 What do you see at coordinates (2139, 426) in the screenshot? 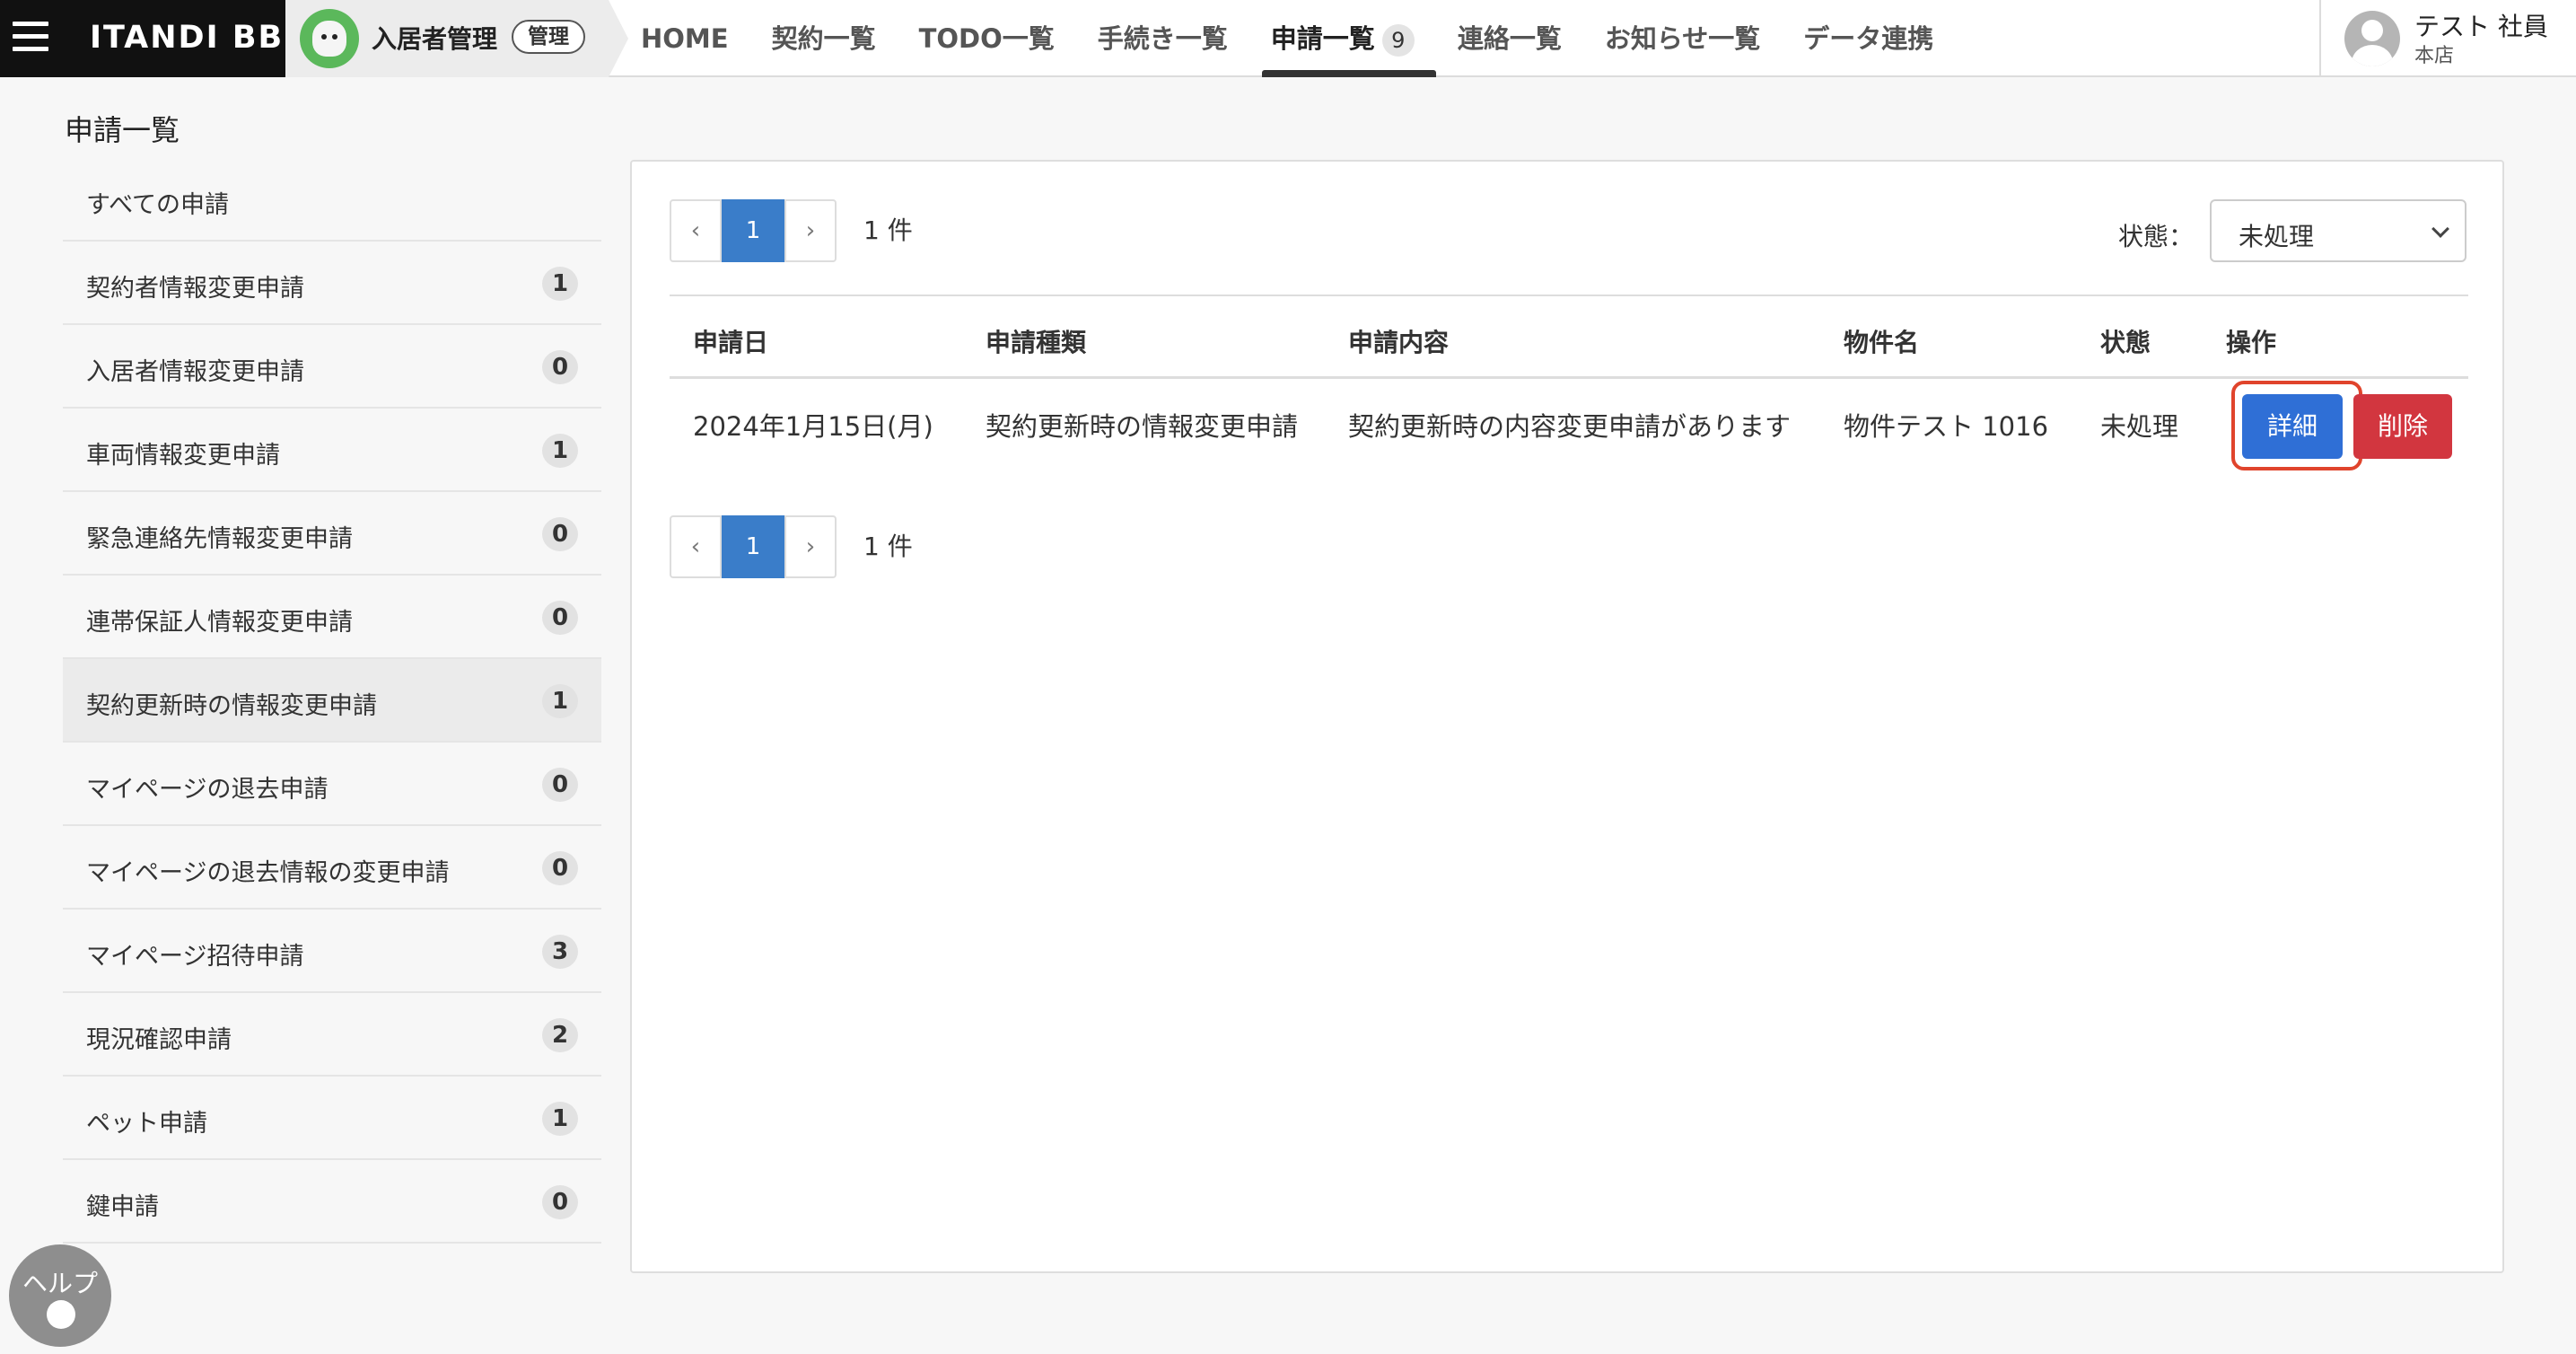
I see `cell-status: 未処理` at bounding box center [2139, 426].